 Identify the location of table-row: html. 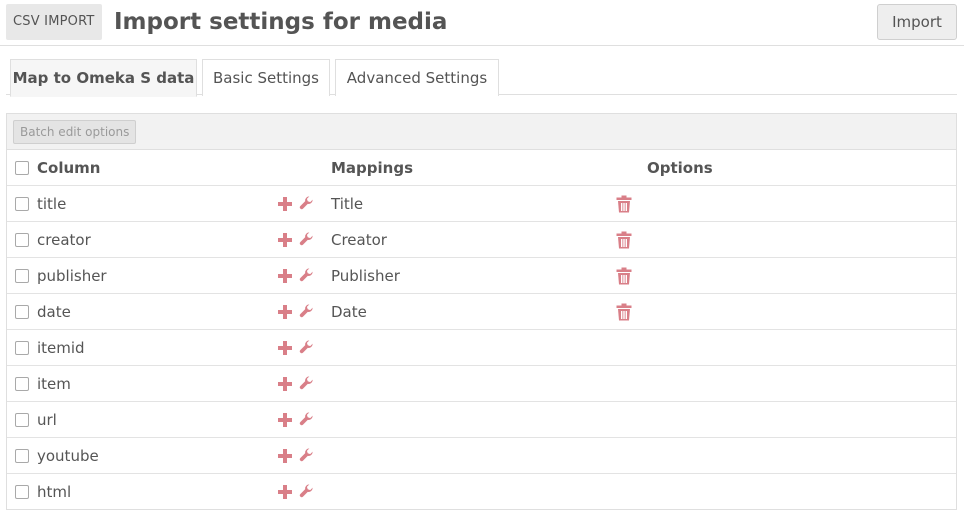
(481, 492).